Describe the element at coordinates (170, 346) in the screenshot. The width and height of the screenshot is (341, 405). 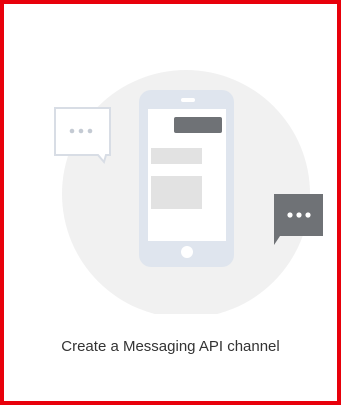
I see `card-label: Create a Messaging API channel` at that location.